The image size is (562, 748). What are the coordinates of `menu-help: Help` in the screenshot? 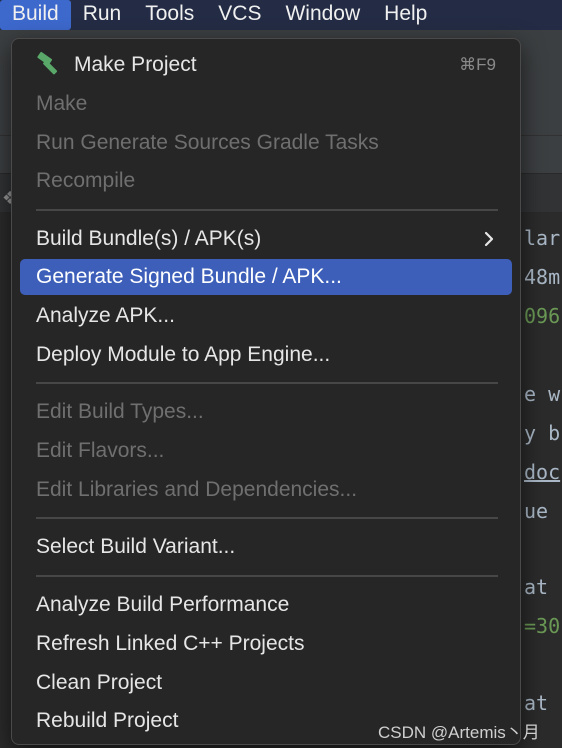 It's located at (405, 15).